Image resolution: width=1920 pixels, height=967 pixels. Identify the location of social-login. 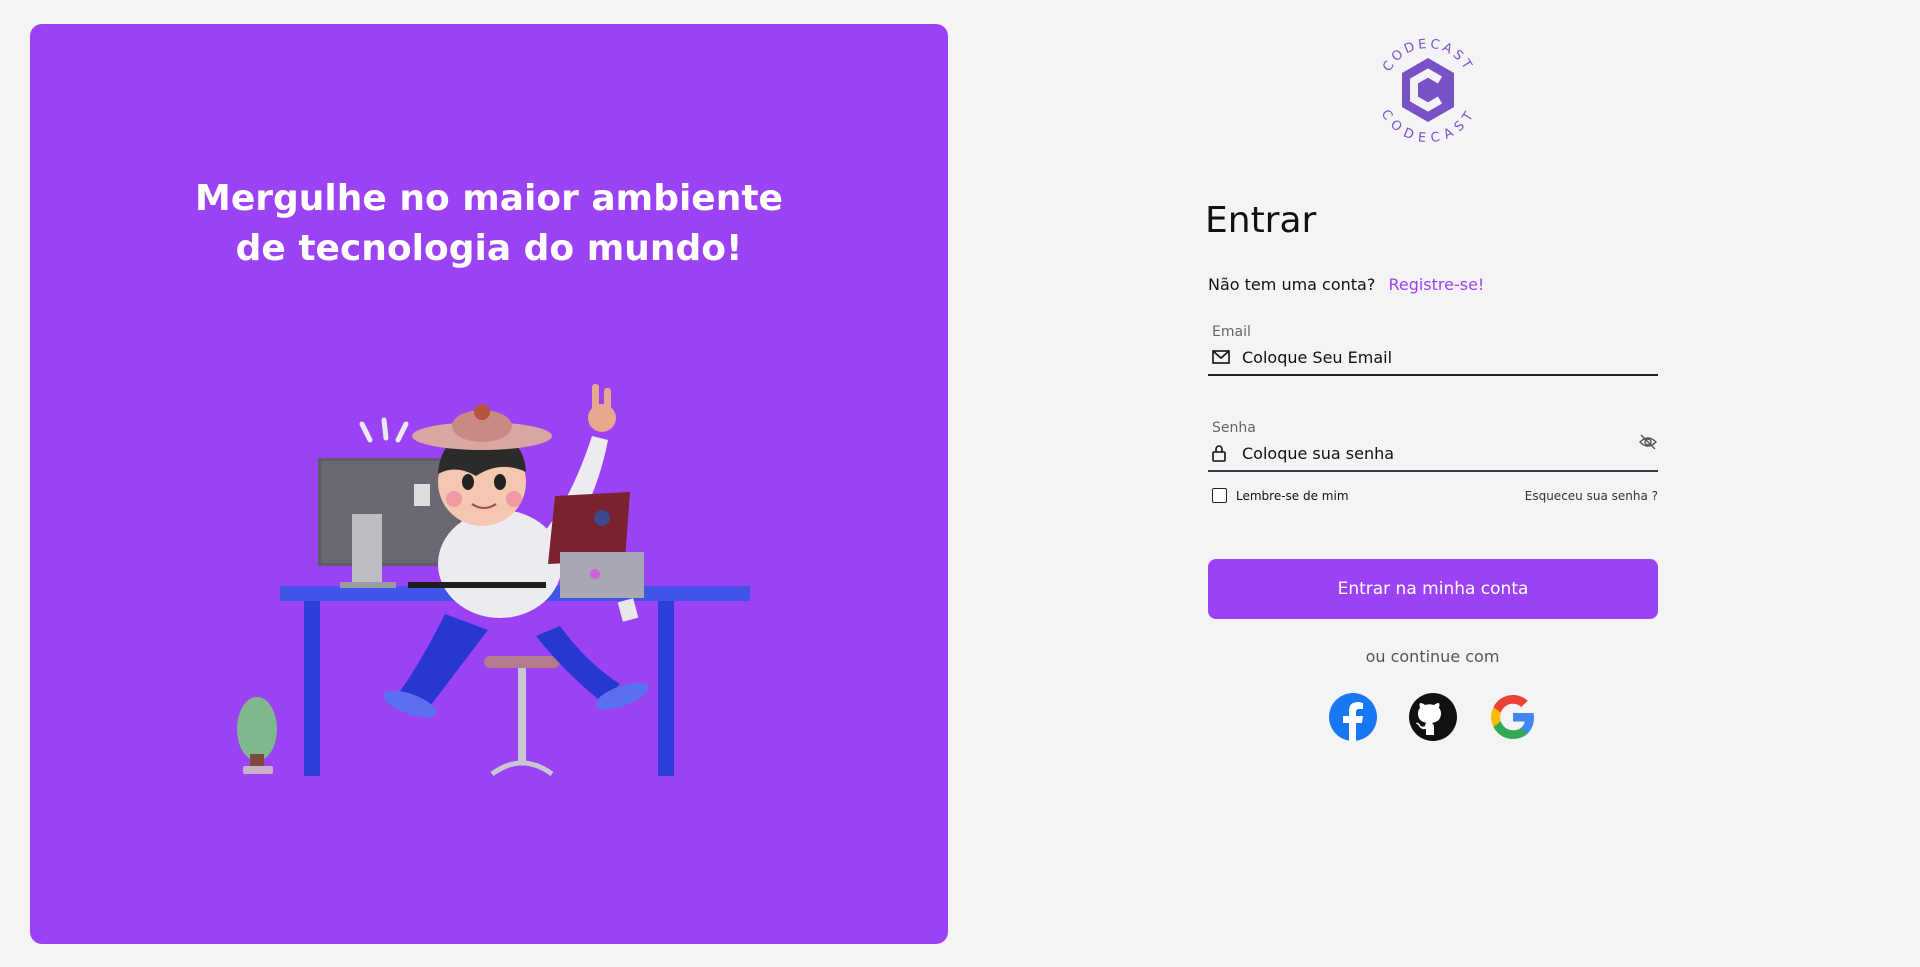
(1432, 717).